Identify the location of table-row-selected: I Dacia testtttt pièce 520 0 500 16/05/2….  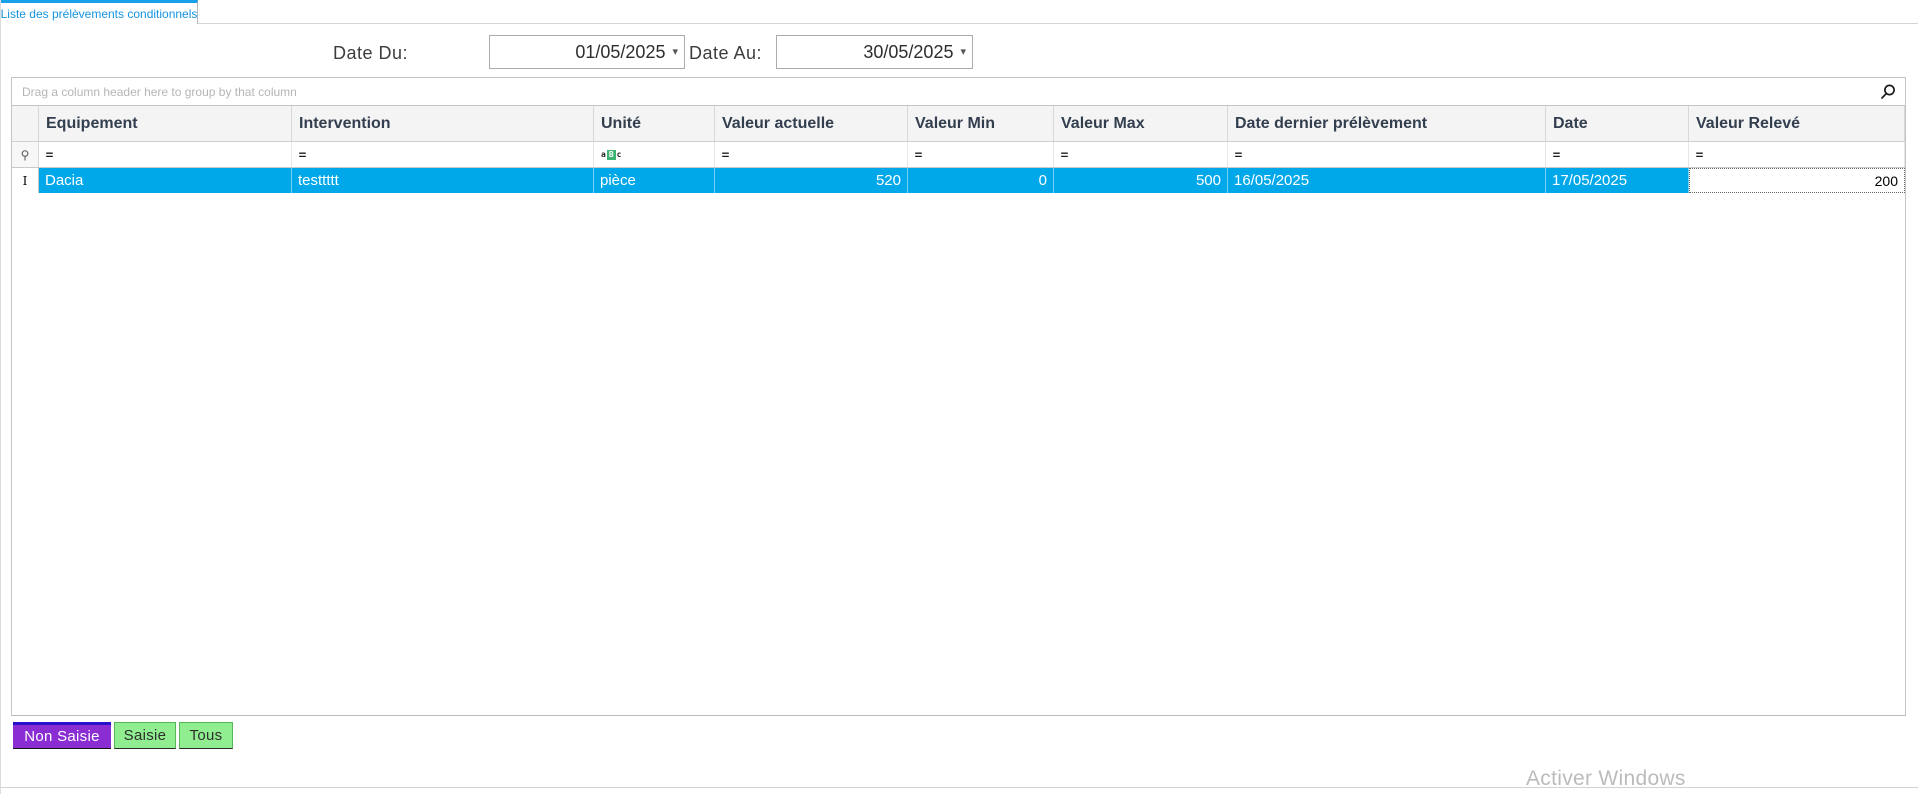
(958, 180).